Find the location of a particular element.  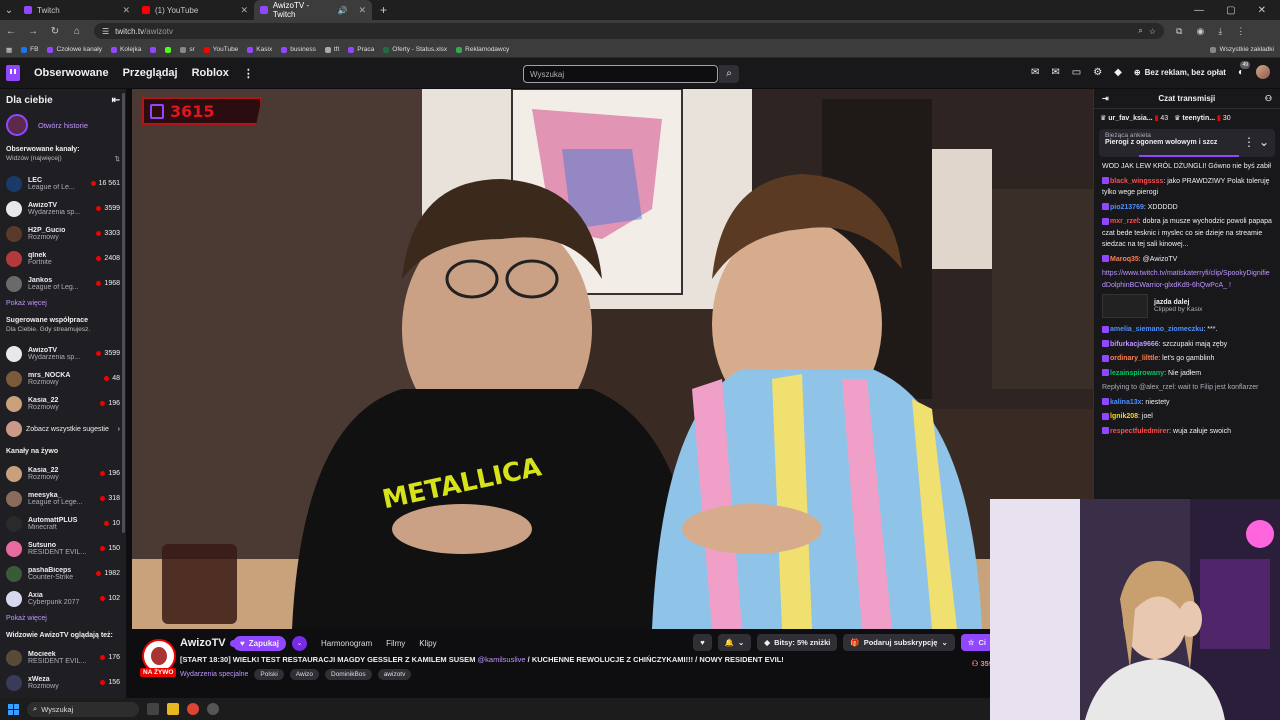

new-tab-icon: + is located at coordinates (383, 10).